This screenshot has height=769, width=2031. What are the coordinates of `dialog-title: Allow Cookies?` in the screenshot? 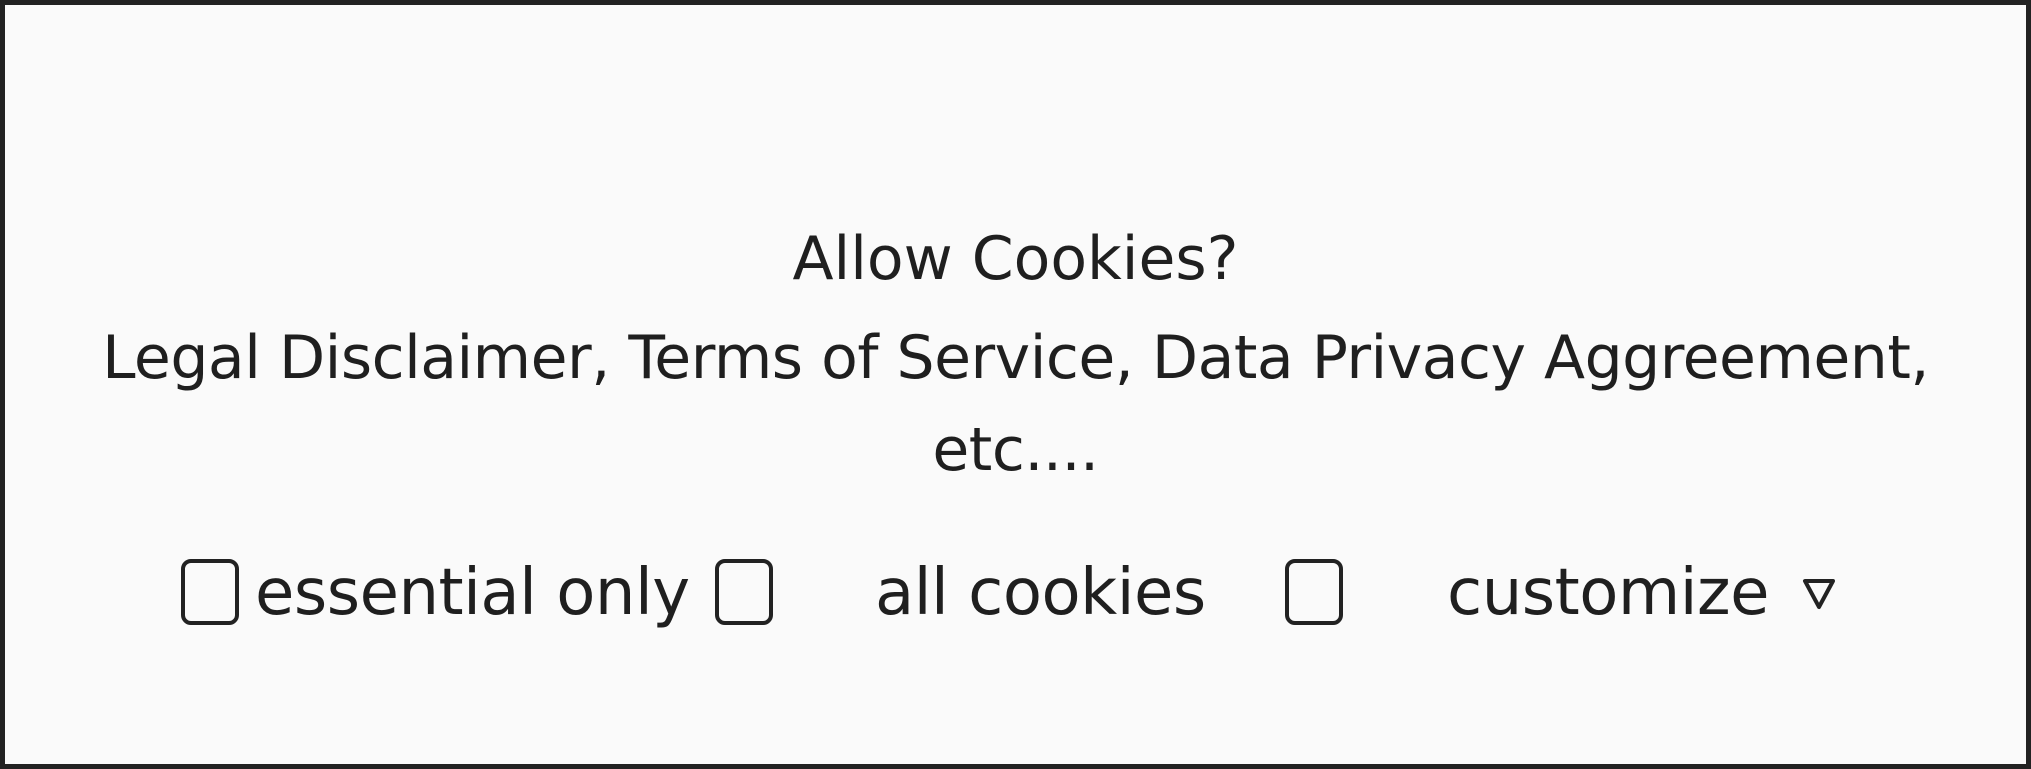 It's located at (1015, 259).